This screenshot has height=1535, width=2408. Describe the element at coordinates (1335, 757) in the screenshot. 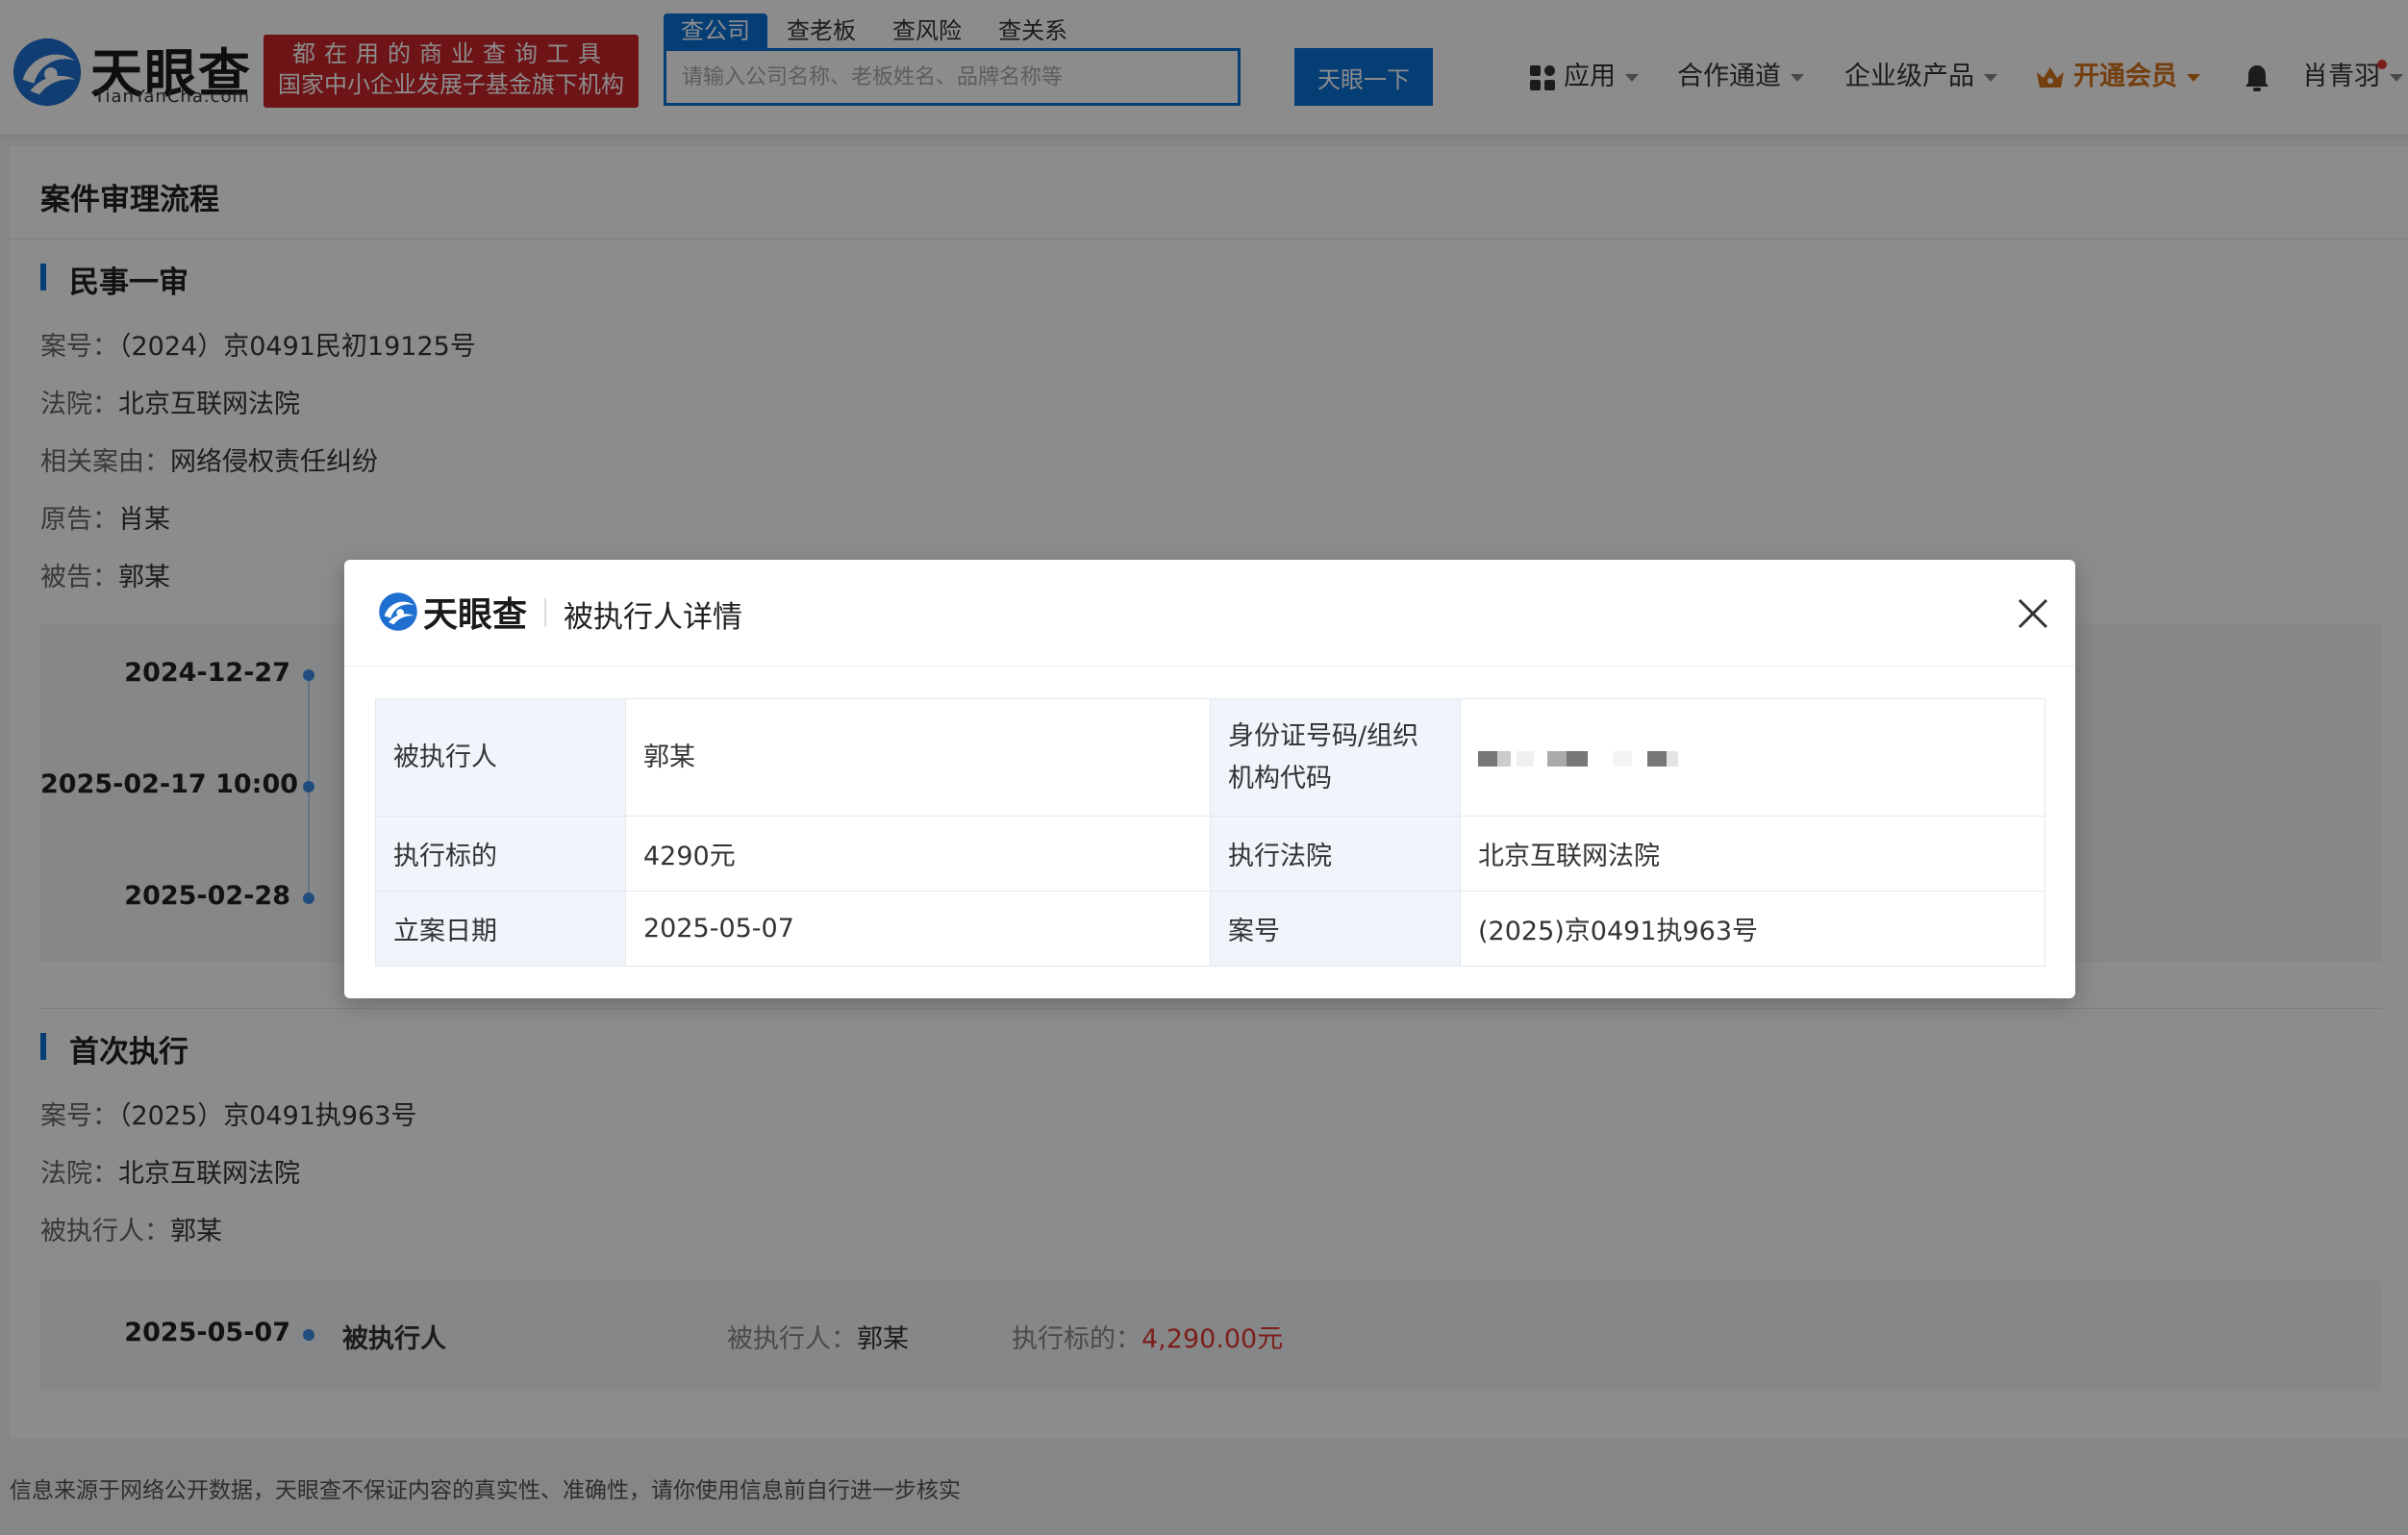

I see `field-label: 身份证号码/组织机构代码` at that location.